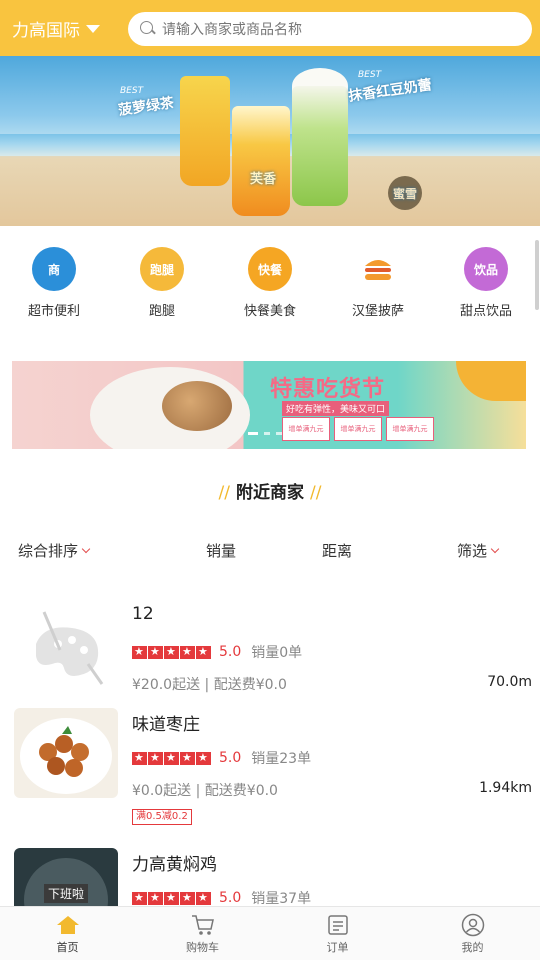  What do you see at coordinates (46, 30) in the screenshot?
I see `city-label: 力高国际` at bounding box center [46, 30].